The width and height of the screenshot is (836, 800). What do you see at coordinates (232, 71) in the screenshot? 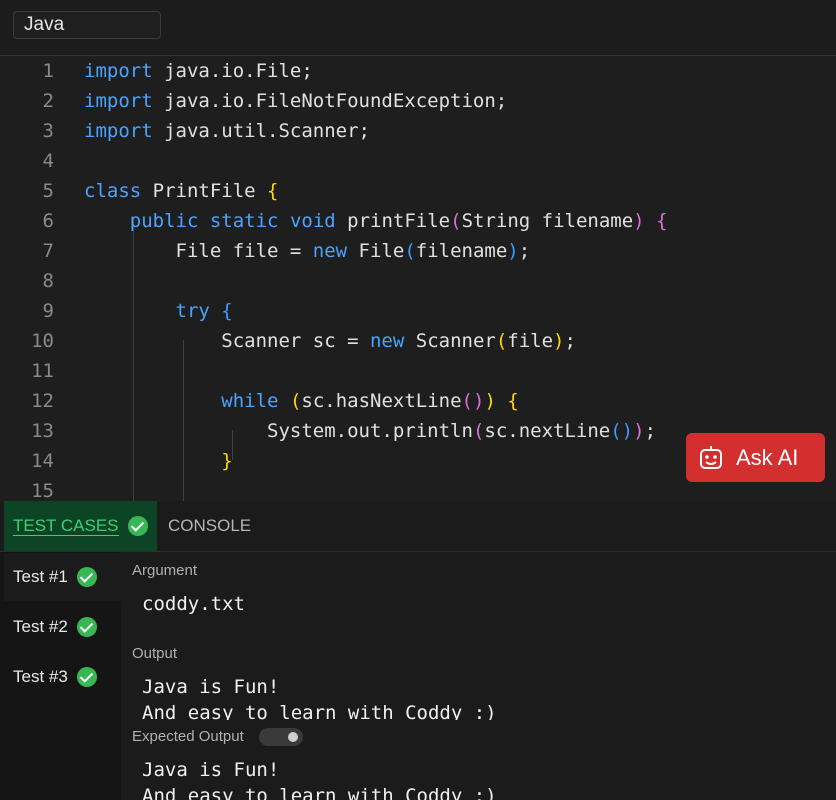
I see `code-token: java.io.File;` at bounding box center [232, 71].